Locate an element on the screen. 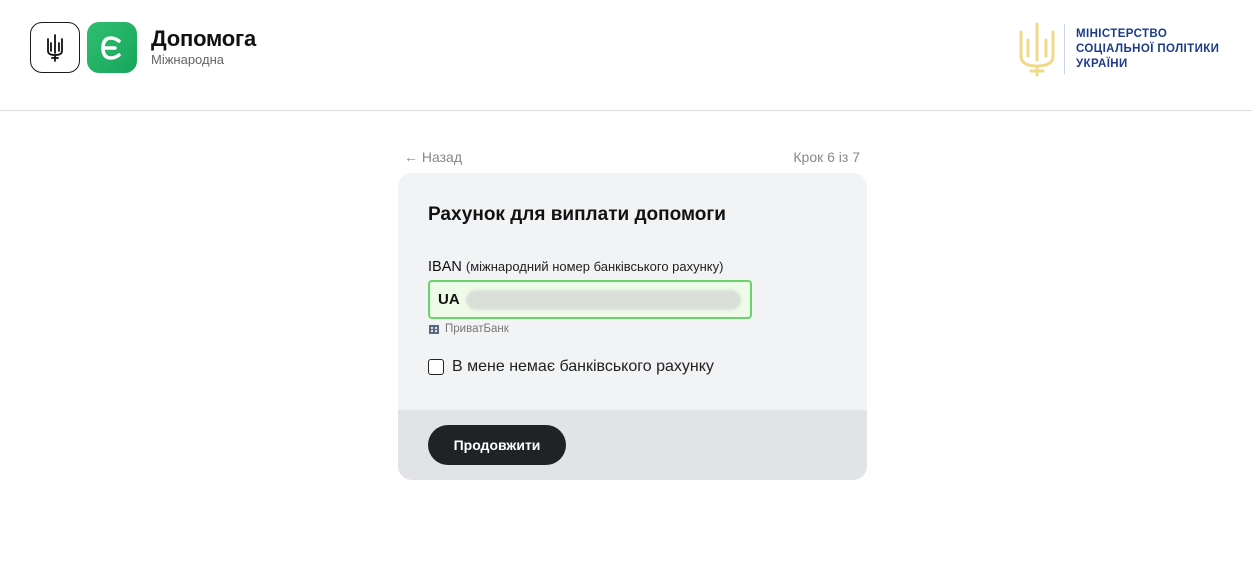 This screenshot has height=580, width=1252. ministry-line: СОЦІАЛЬНОЇ ПОЛІТИКИ is located at coordinates (1148, 49).